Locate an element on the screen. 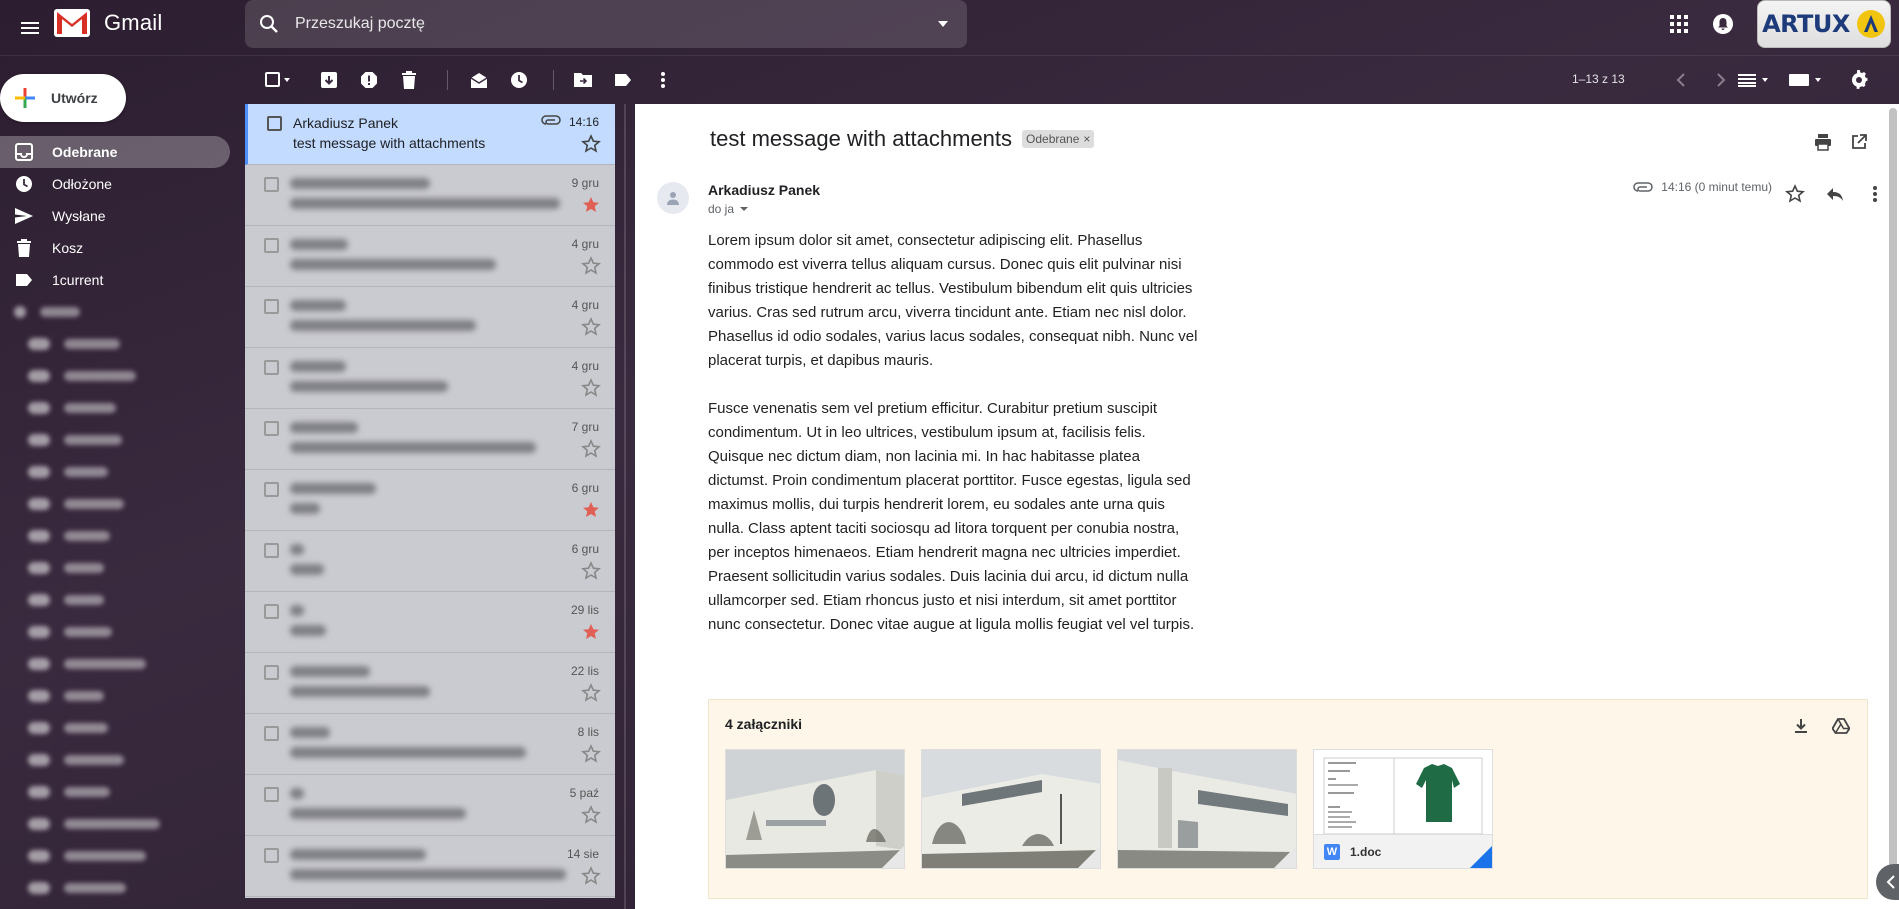 The width and height of the screenshot is (1899, 909). archive-button is located at coordinates (329, 80).